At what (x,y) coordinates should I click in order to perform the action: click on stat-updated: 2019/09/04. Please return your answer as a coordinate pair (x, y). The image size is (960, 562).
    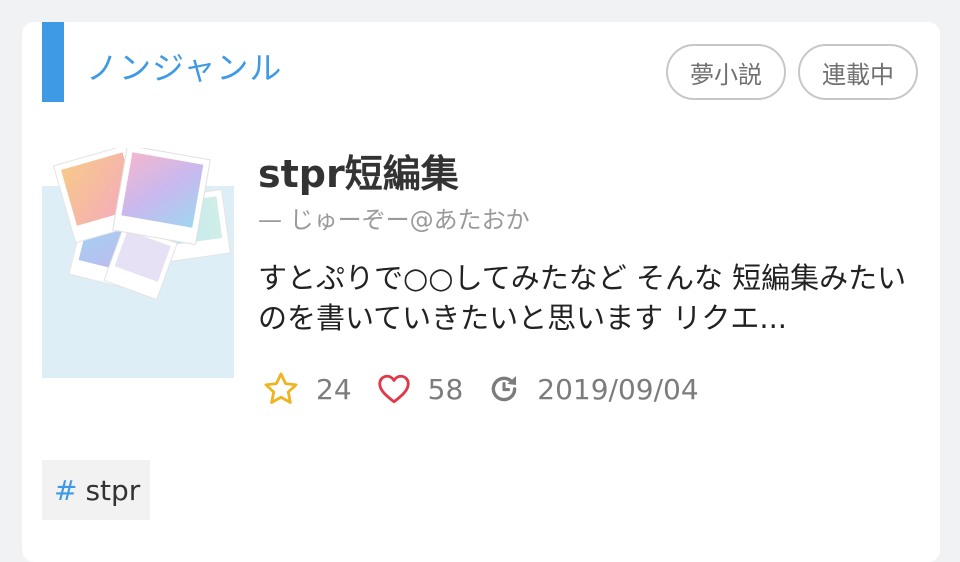
    Looking at the image, I should click on (593, 389).